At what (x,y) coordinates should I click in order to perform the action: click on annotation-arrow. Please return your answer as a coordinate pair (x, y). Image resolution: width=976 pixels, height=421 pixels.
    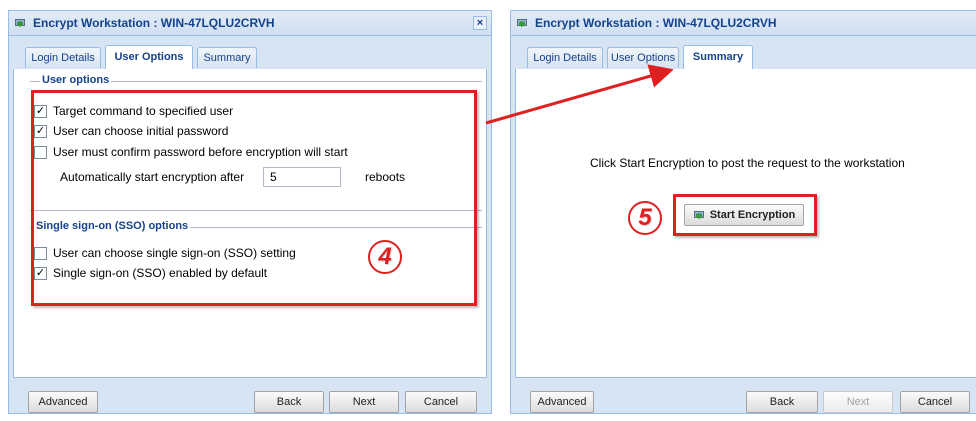
    Looking at the image, I should click on (579, 94).